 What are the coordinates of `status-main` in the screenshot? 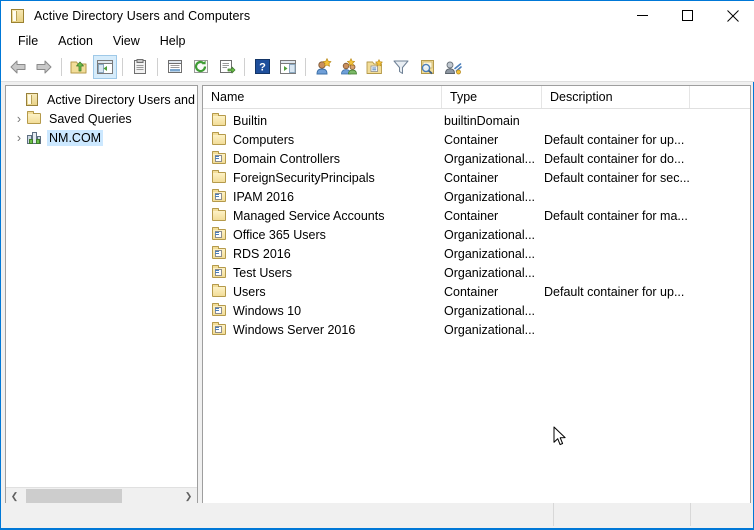 It's located at (277, 514).